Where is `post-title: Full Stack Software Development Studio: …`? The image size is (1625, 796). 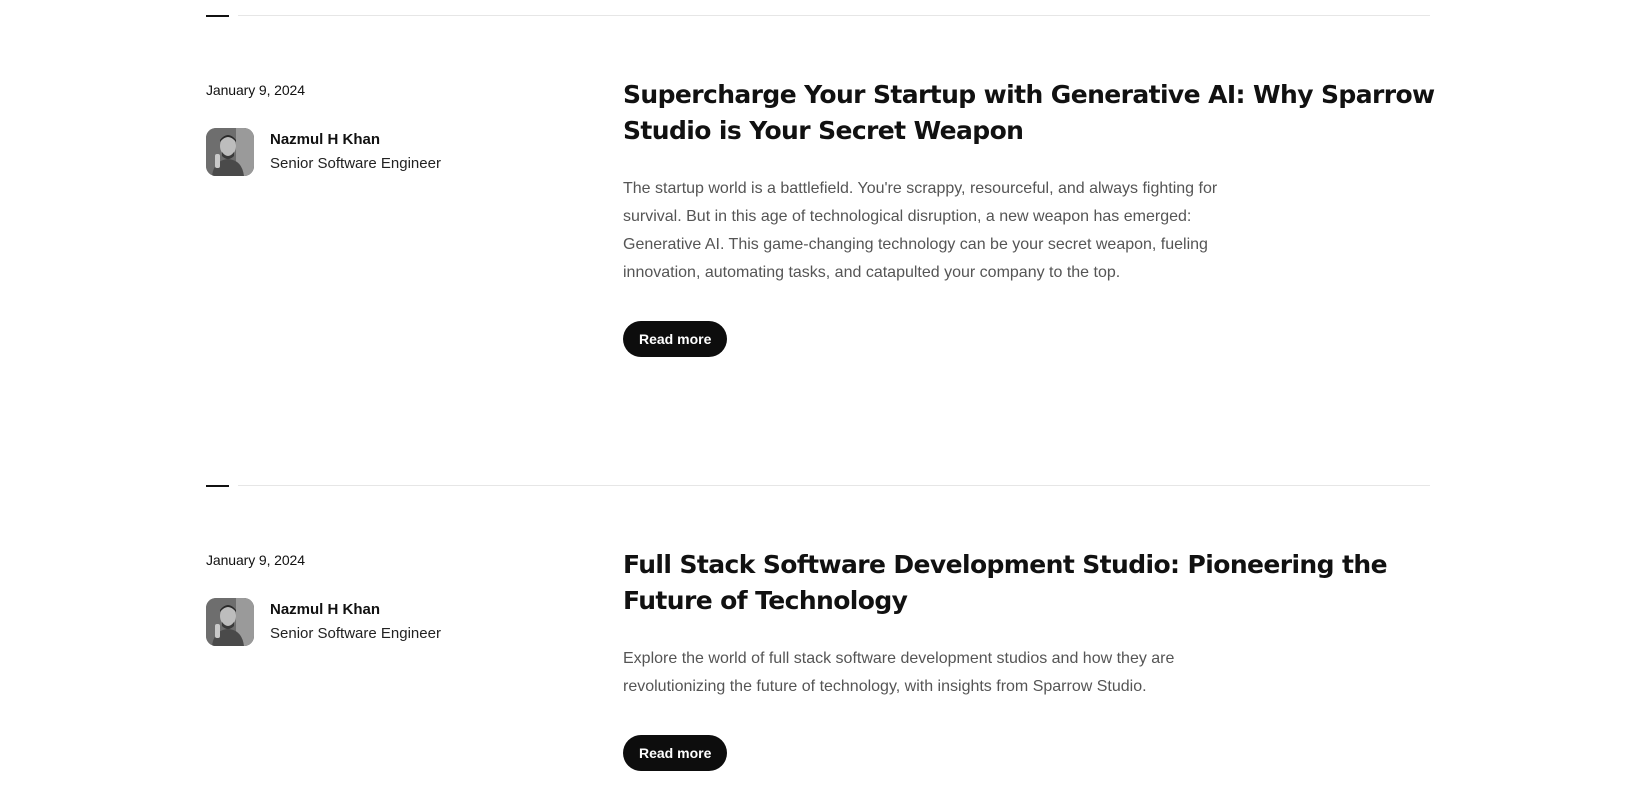 post-title: Full Stack Software Development Studio: … is located at coordinates (1029, 583).